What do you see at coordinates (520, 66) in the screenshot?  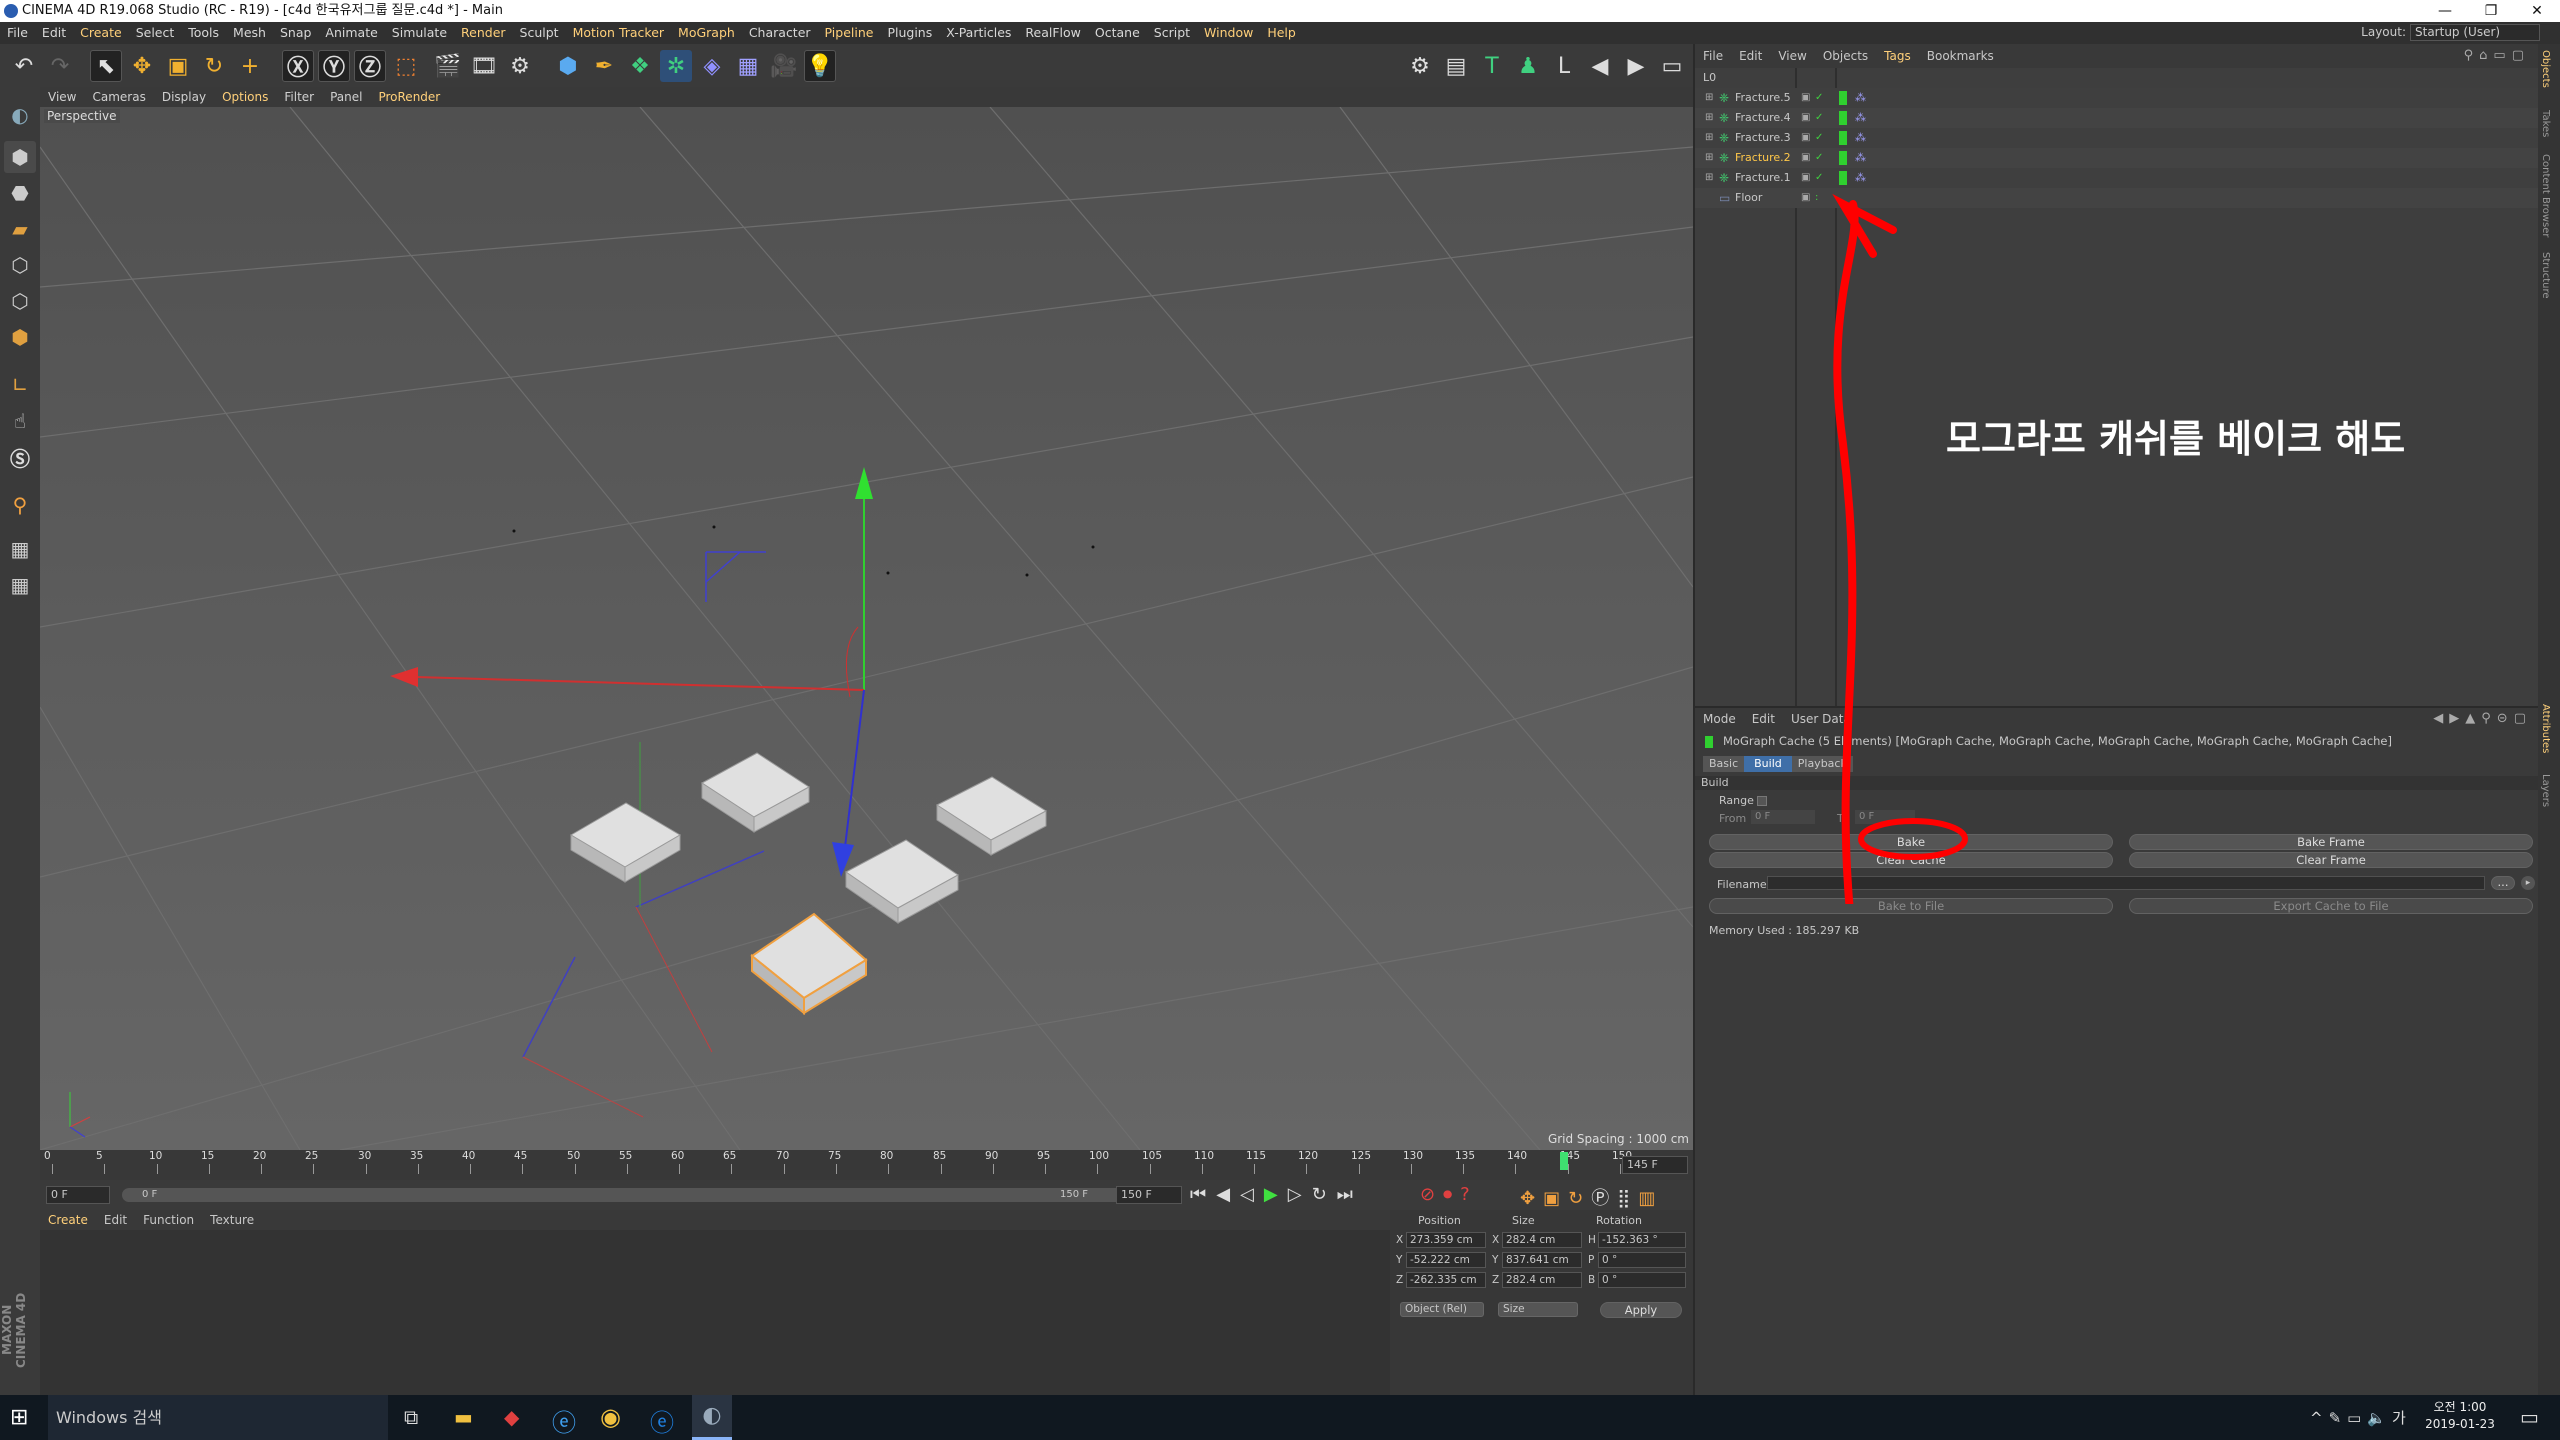 I see `render-settings-icon: ⚙` at bounding box center [520, 66].